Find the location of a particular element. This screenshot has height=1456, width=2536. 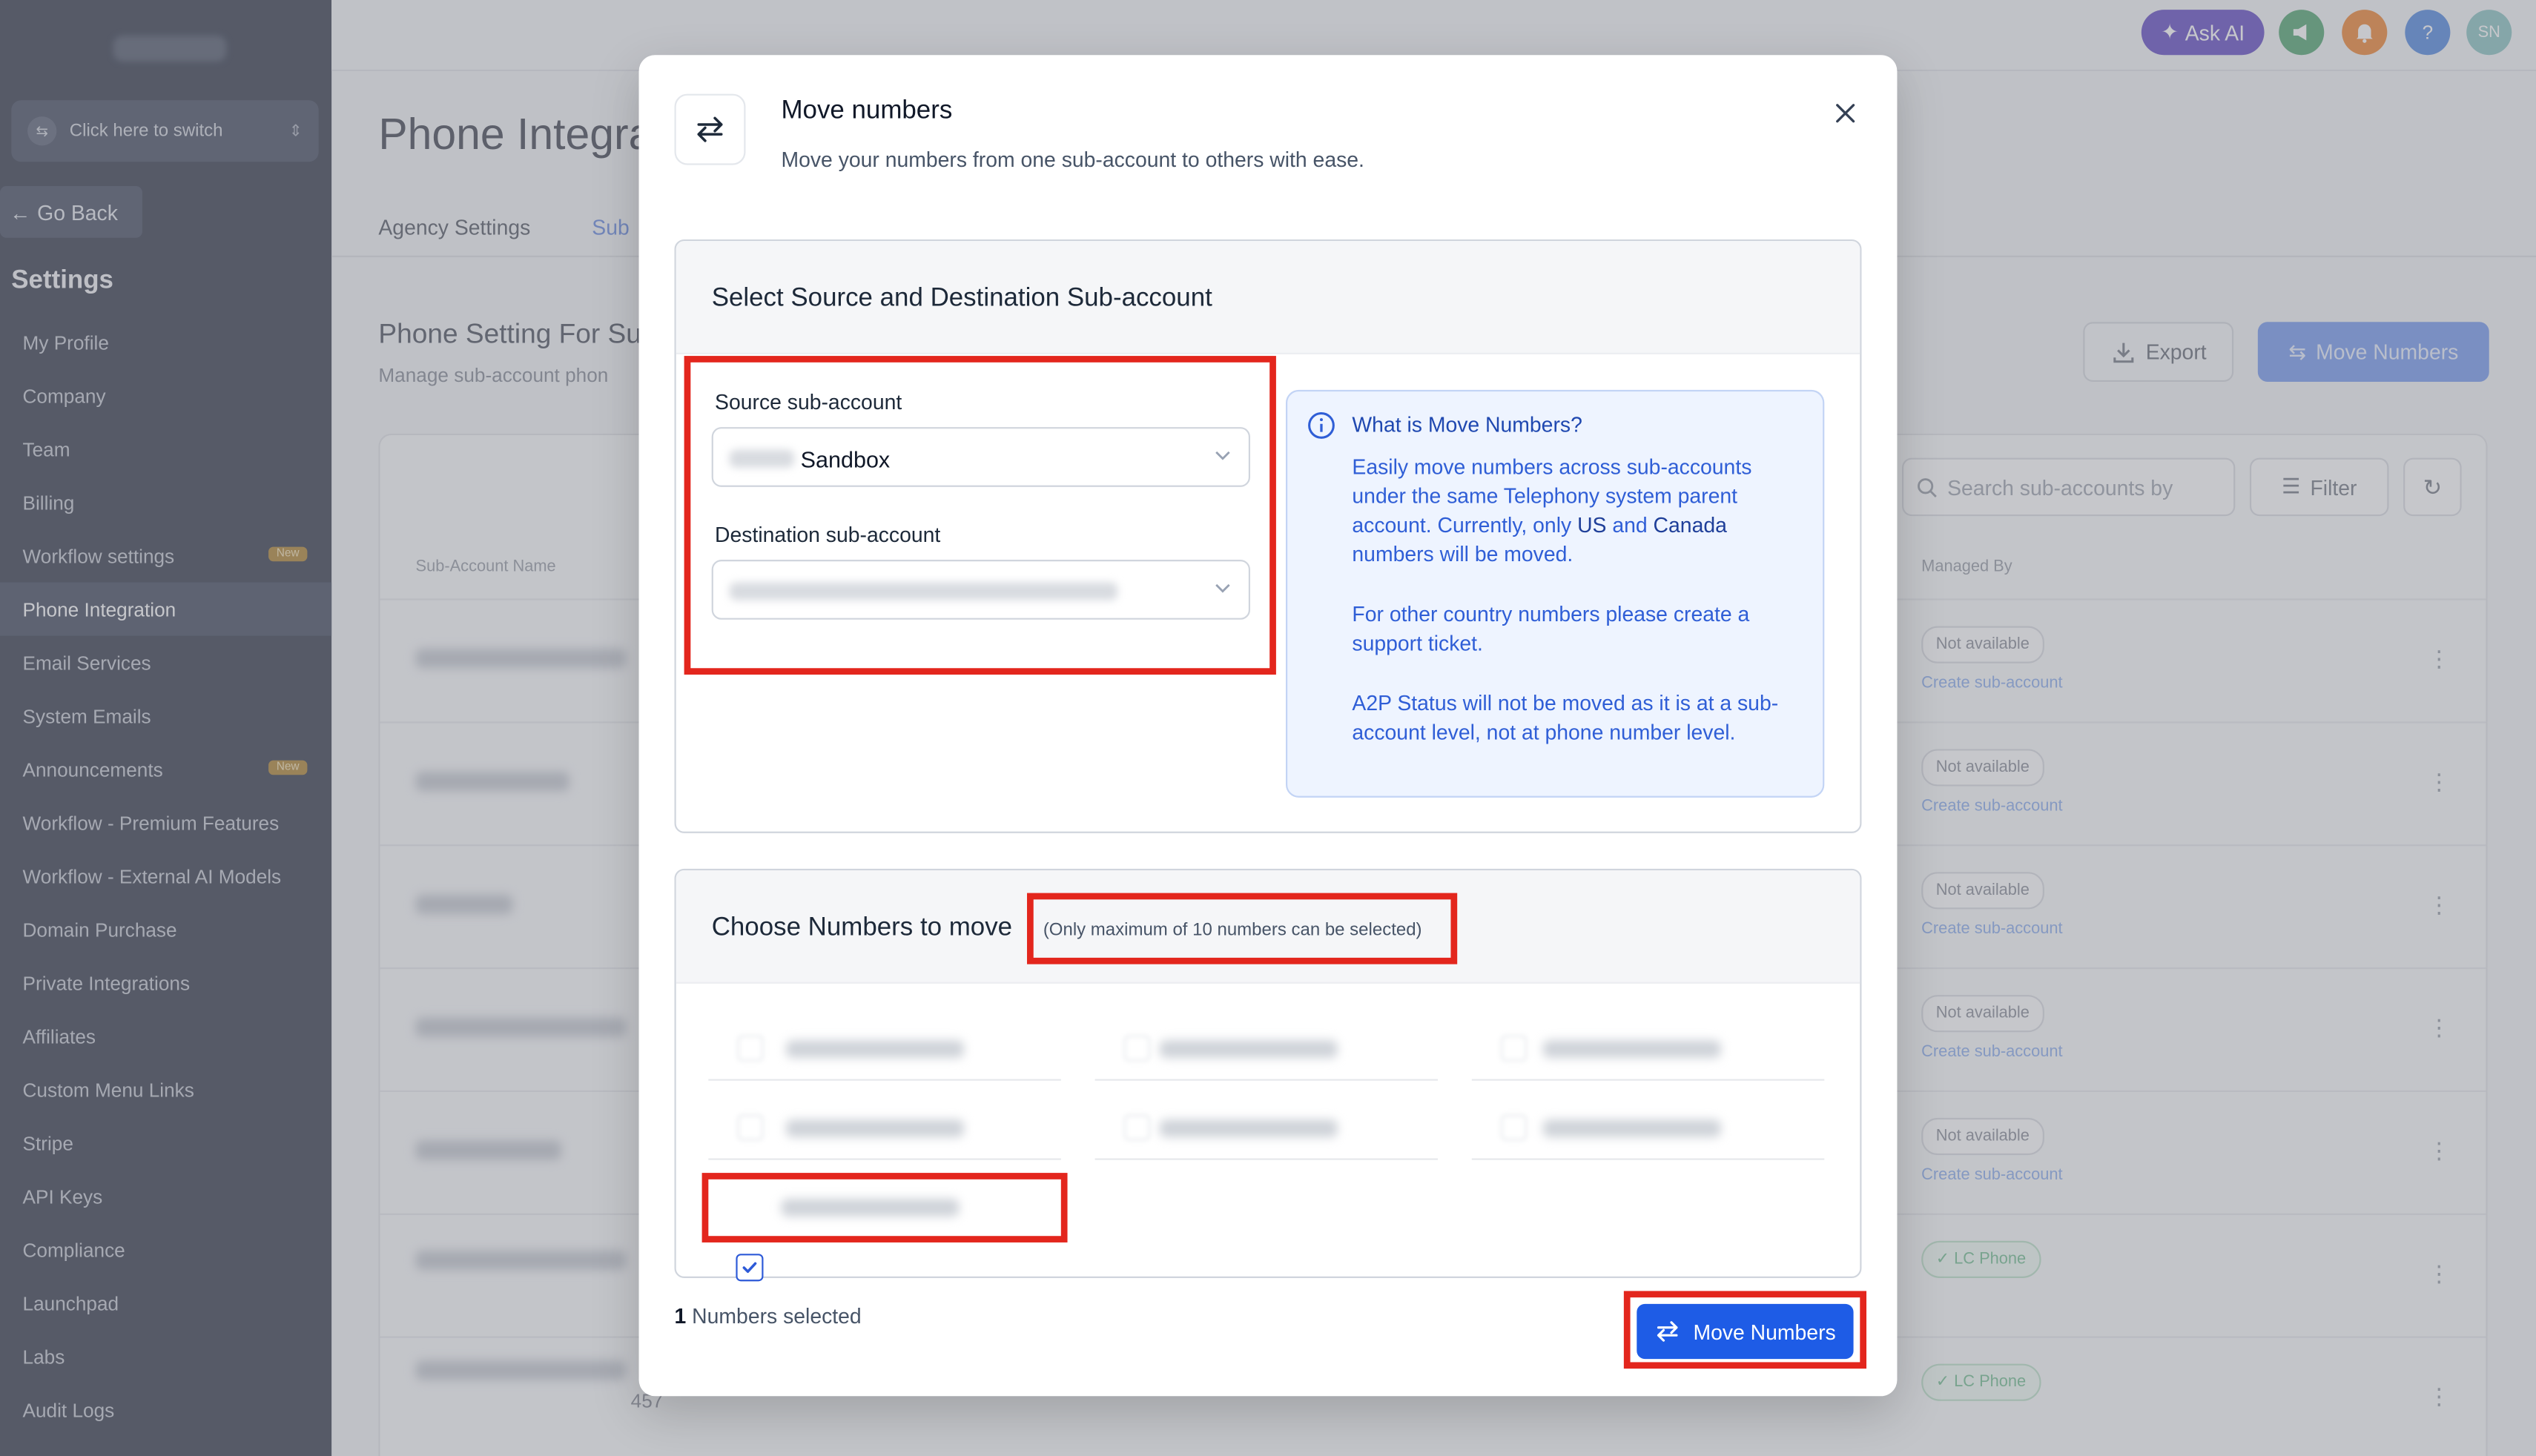

info-us: US is located at coordinates (1592, 524).